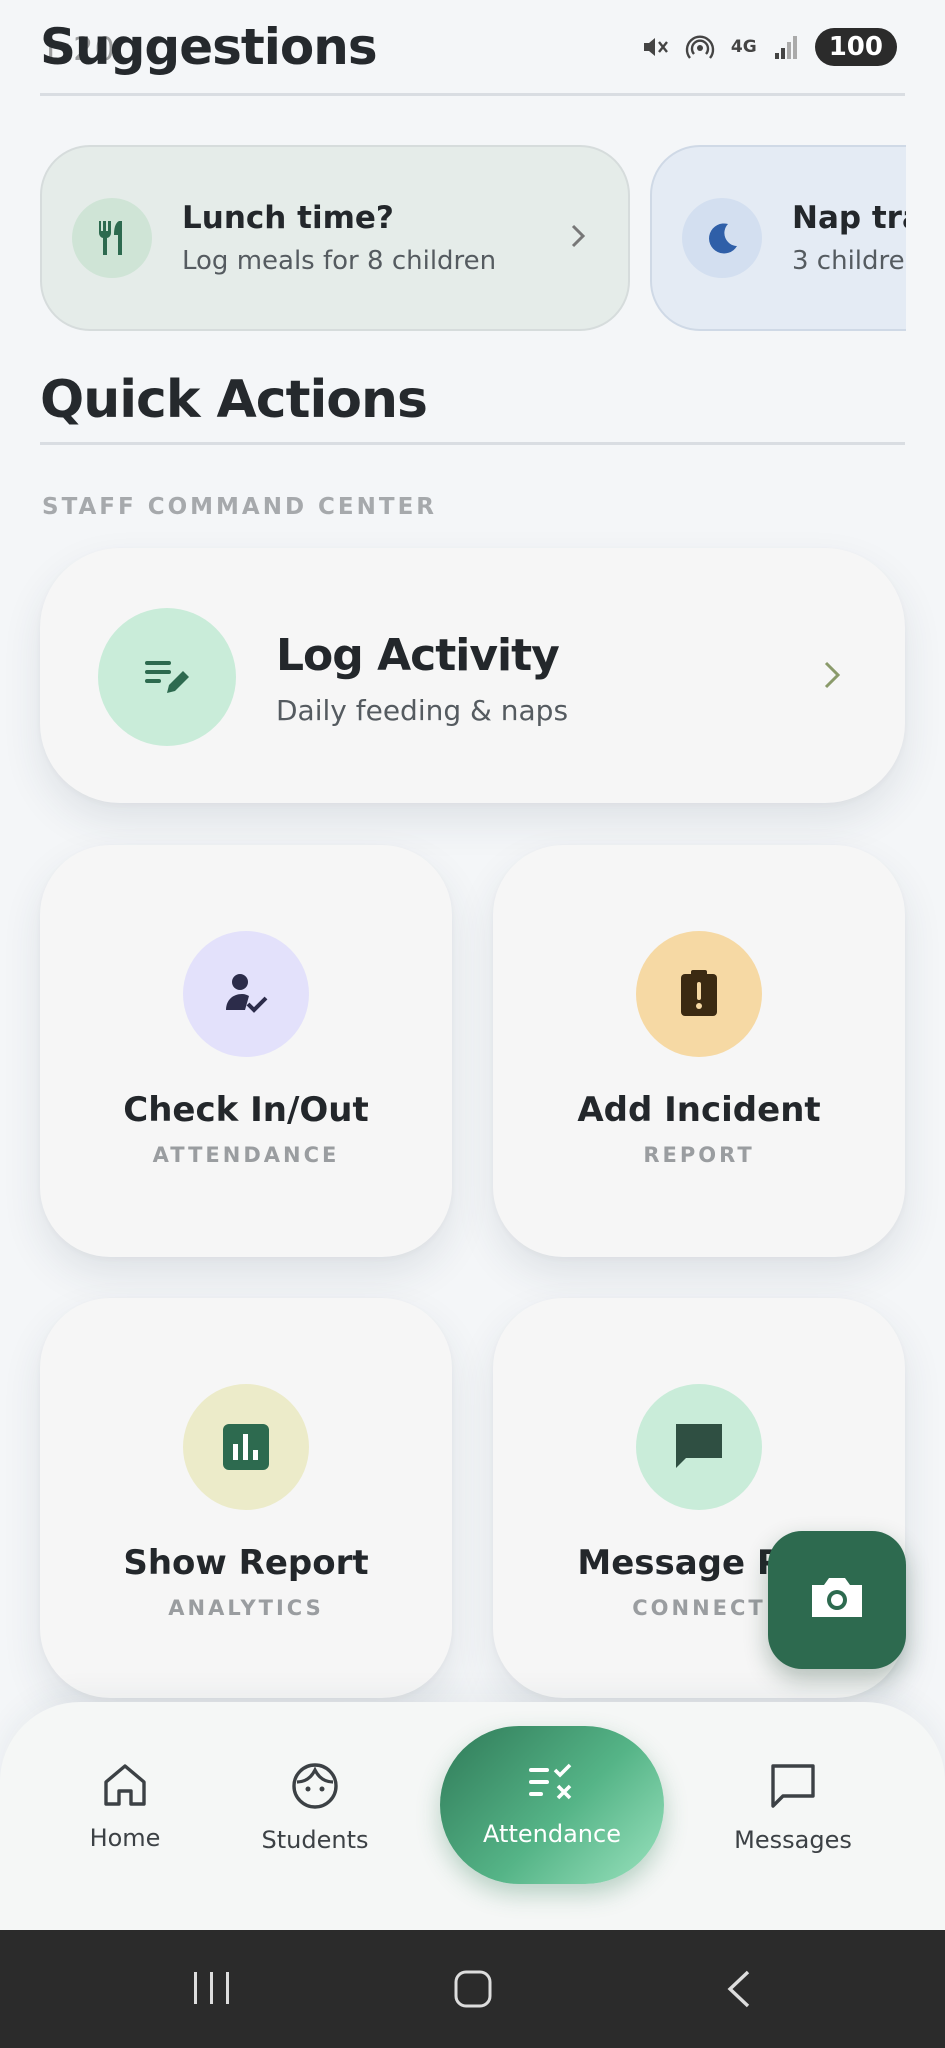 The image size is (945, 2048). What do you see at coordinates (240, 507) in the screenshot?
I see `section-label: STAFF COMMAND CENTER` at bounding box center [240, 507].